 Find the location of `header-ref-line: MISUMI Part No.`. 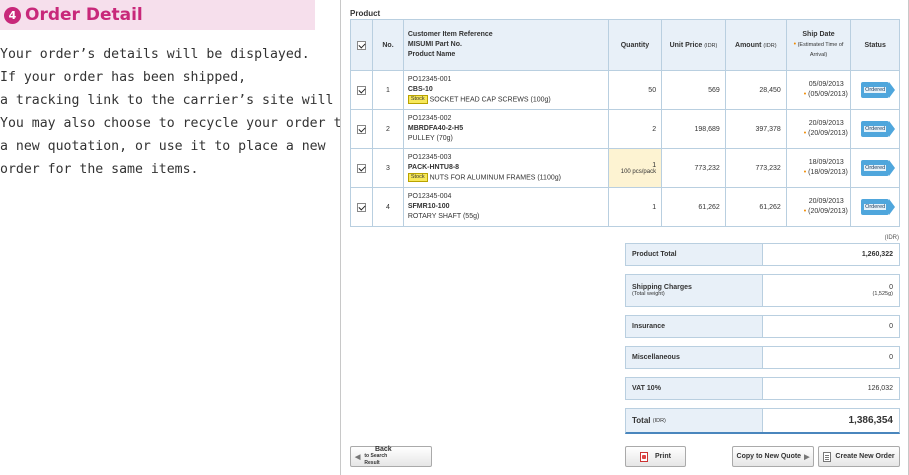

header-ref-line: MISUMI Part No. is located at coordinates (434, 44).